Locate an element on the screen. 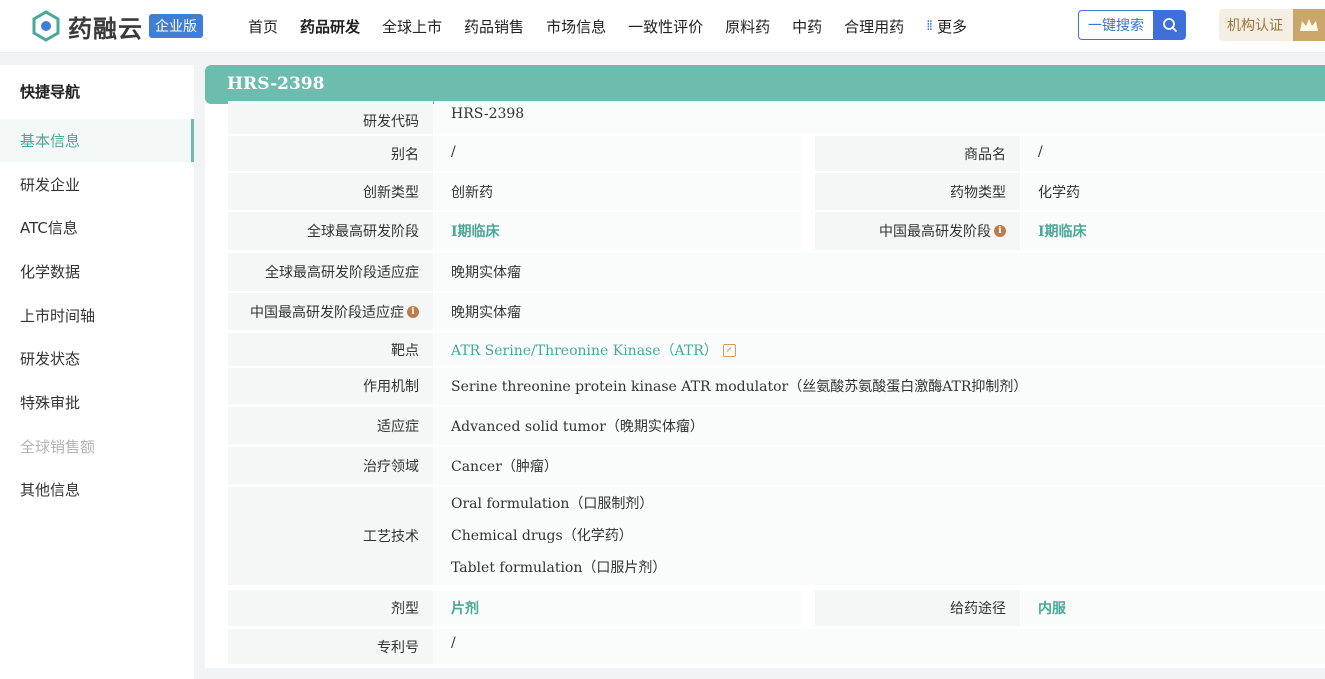 The height and width of the screenshot is (679, 1325). page-title: HRS-2398 is located at coordinates (276, 84).